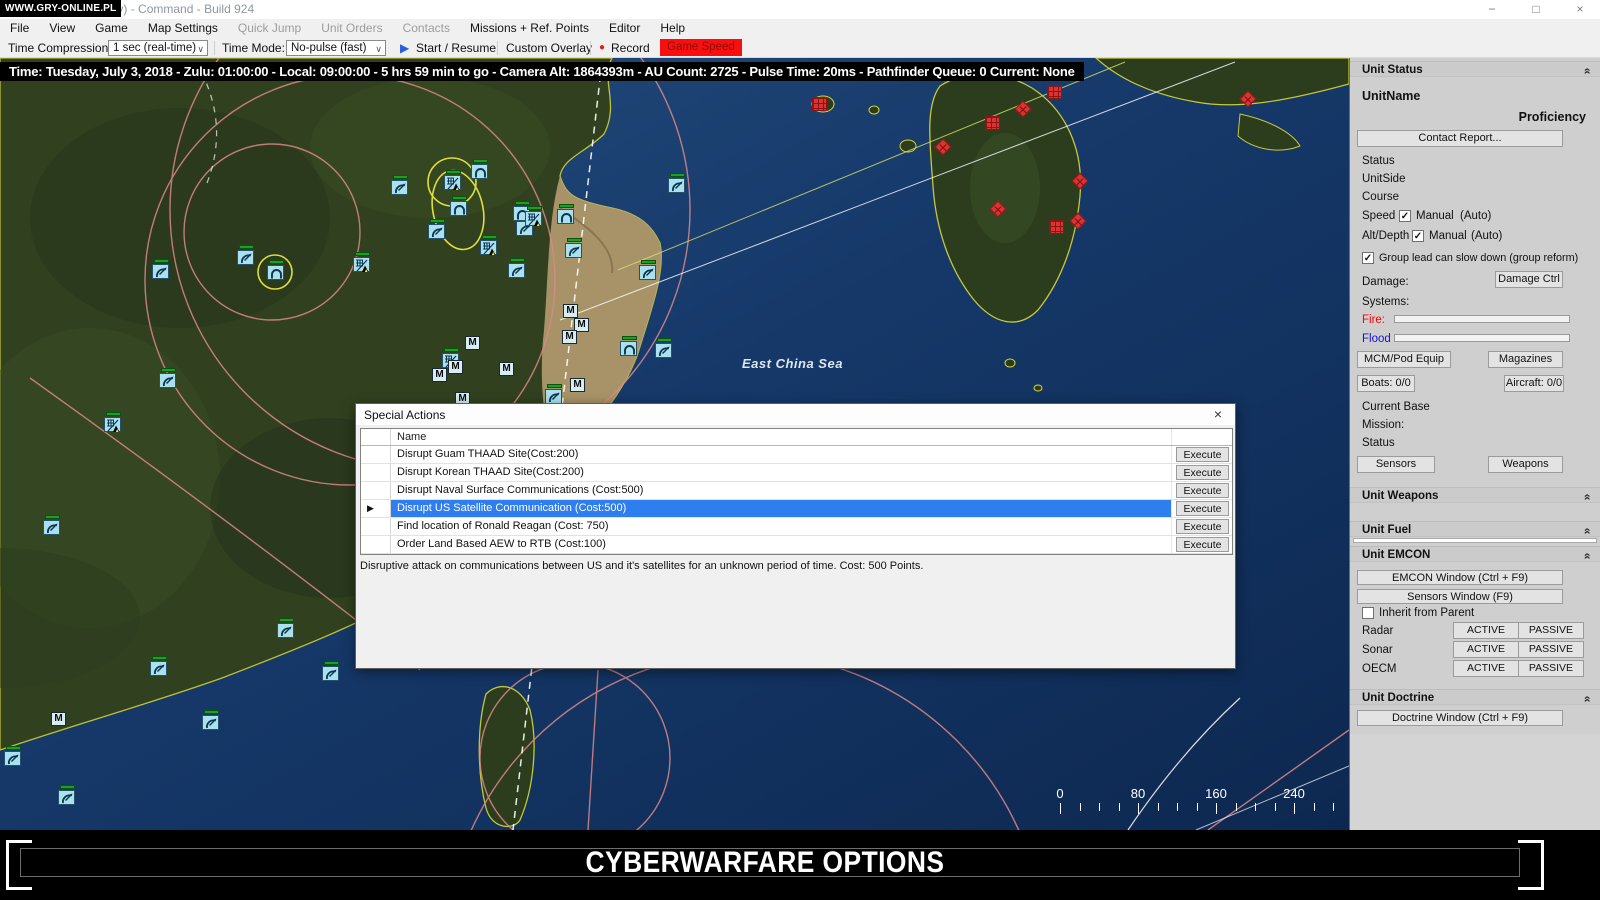  Describe the element at coordinates (1476, 216) in the screenshot. I see `speed-auto-label: (Auto)` at that location.